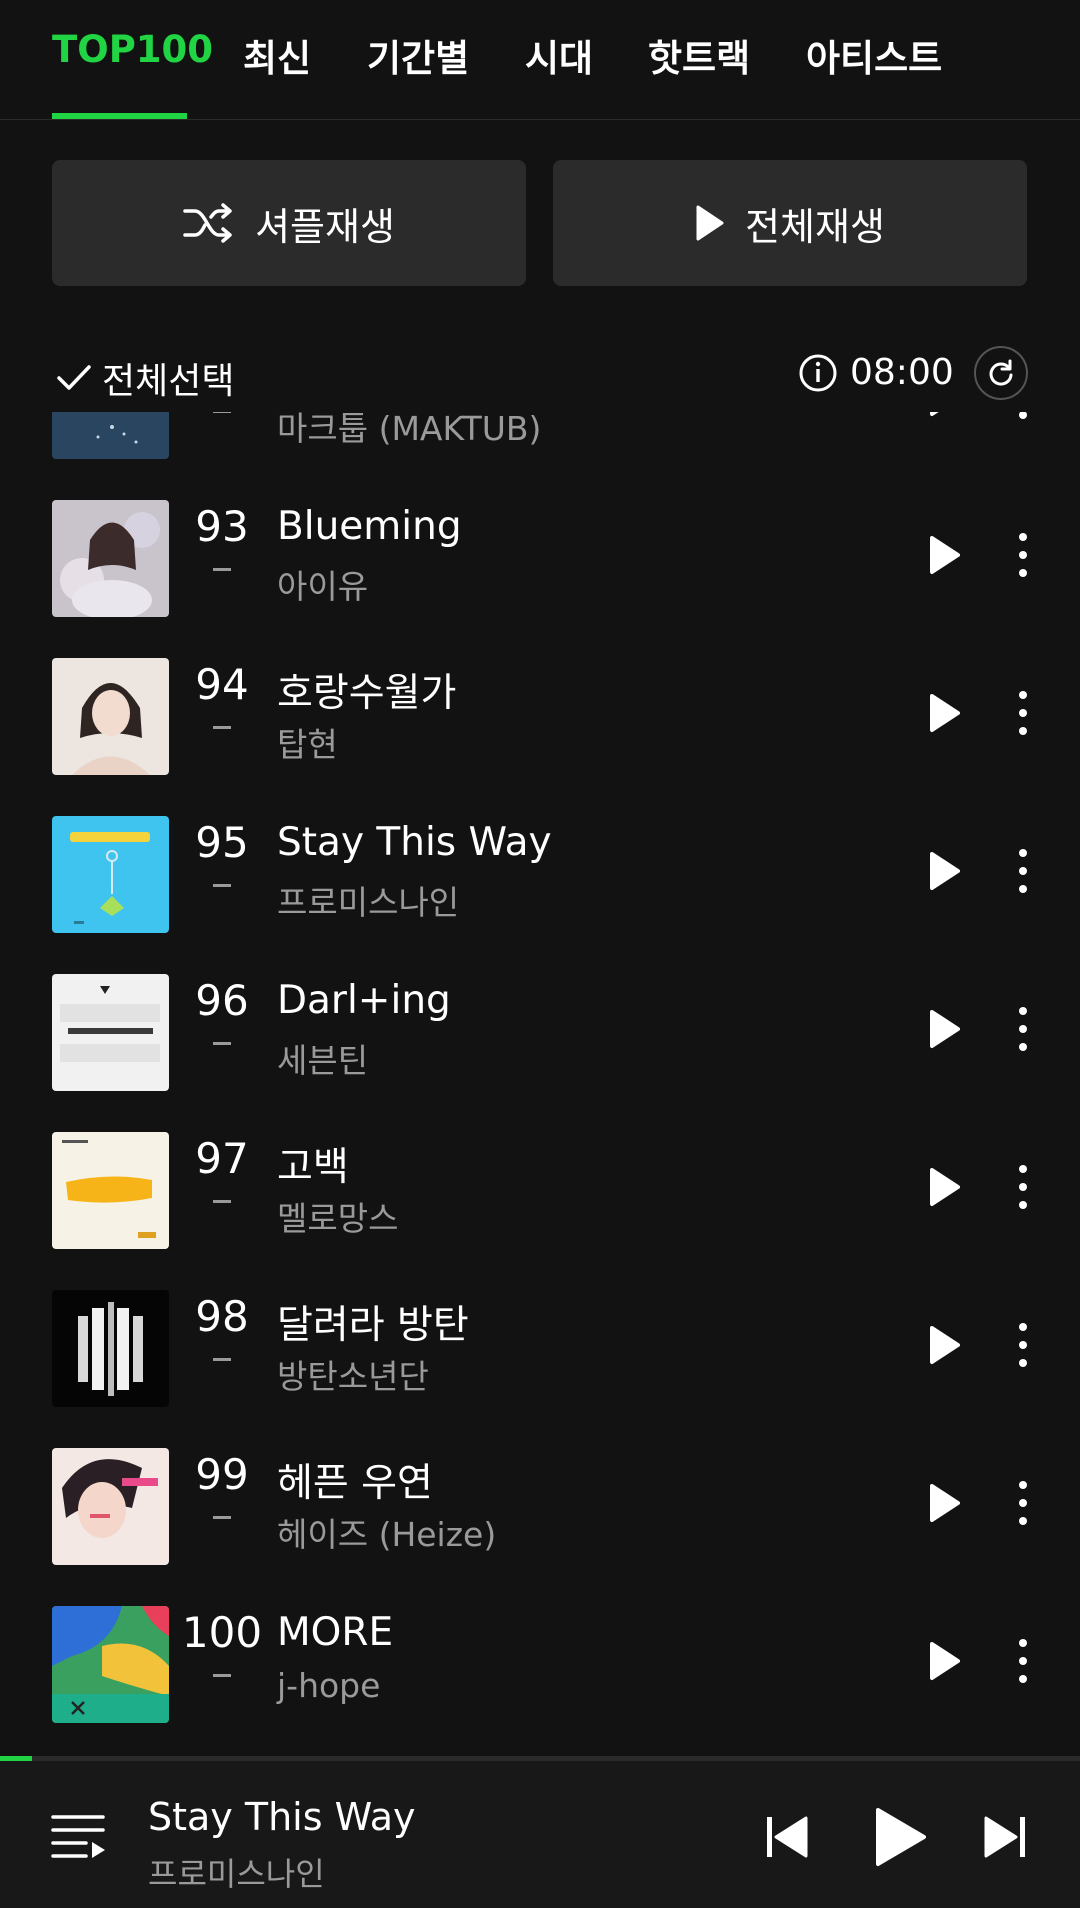 The height and width of the screenshot is (1908, 1080). I want to click on song-artist: 탑현, so click(307, 744).